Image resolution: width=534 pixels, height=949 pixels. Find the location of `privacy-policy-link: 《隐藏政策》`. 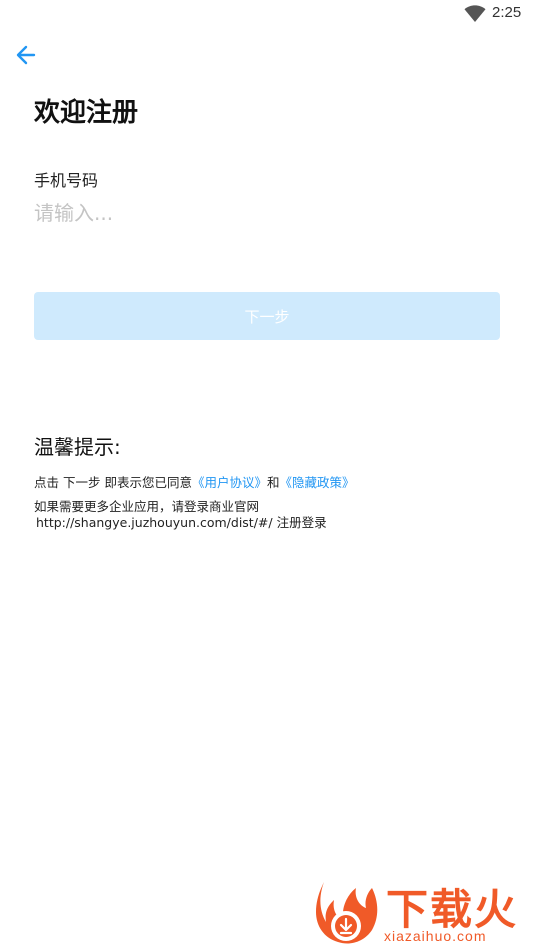

privacy-policy-link: 《隐藏政策》 is located at coordinates (316, 482).